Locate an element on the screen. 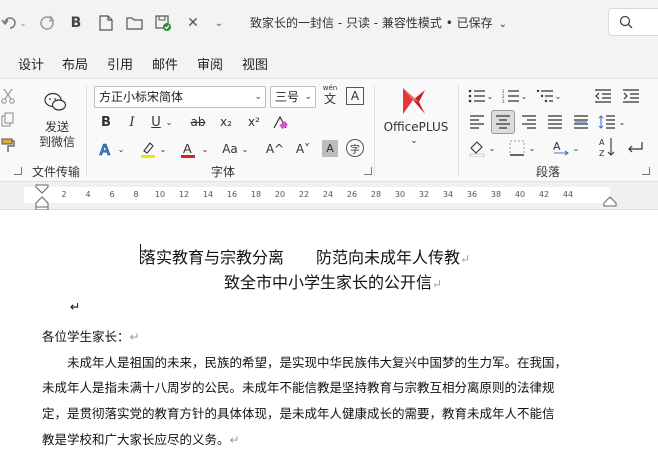  format-painter-icon is located at coordinates (9, 146).